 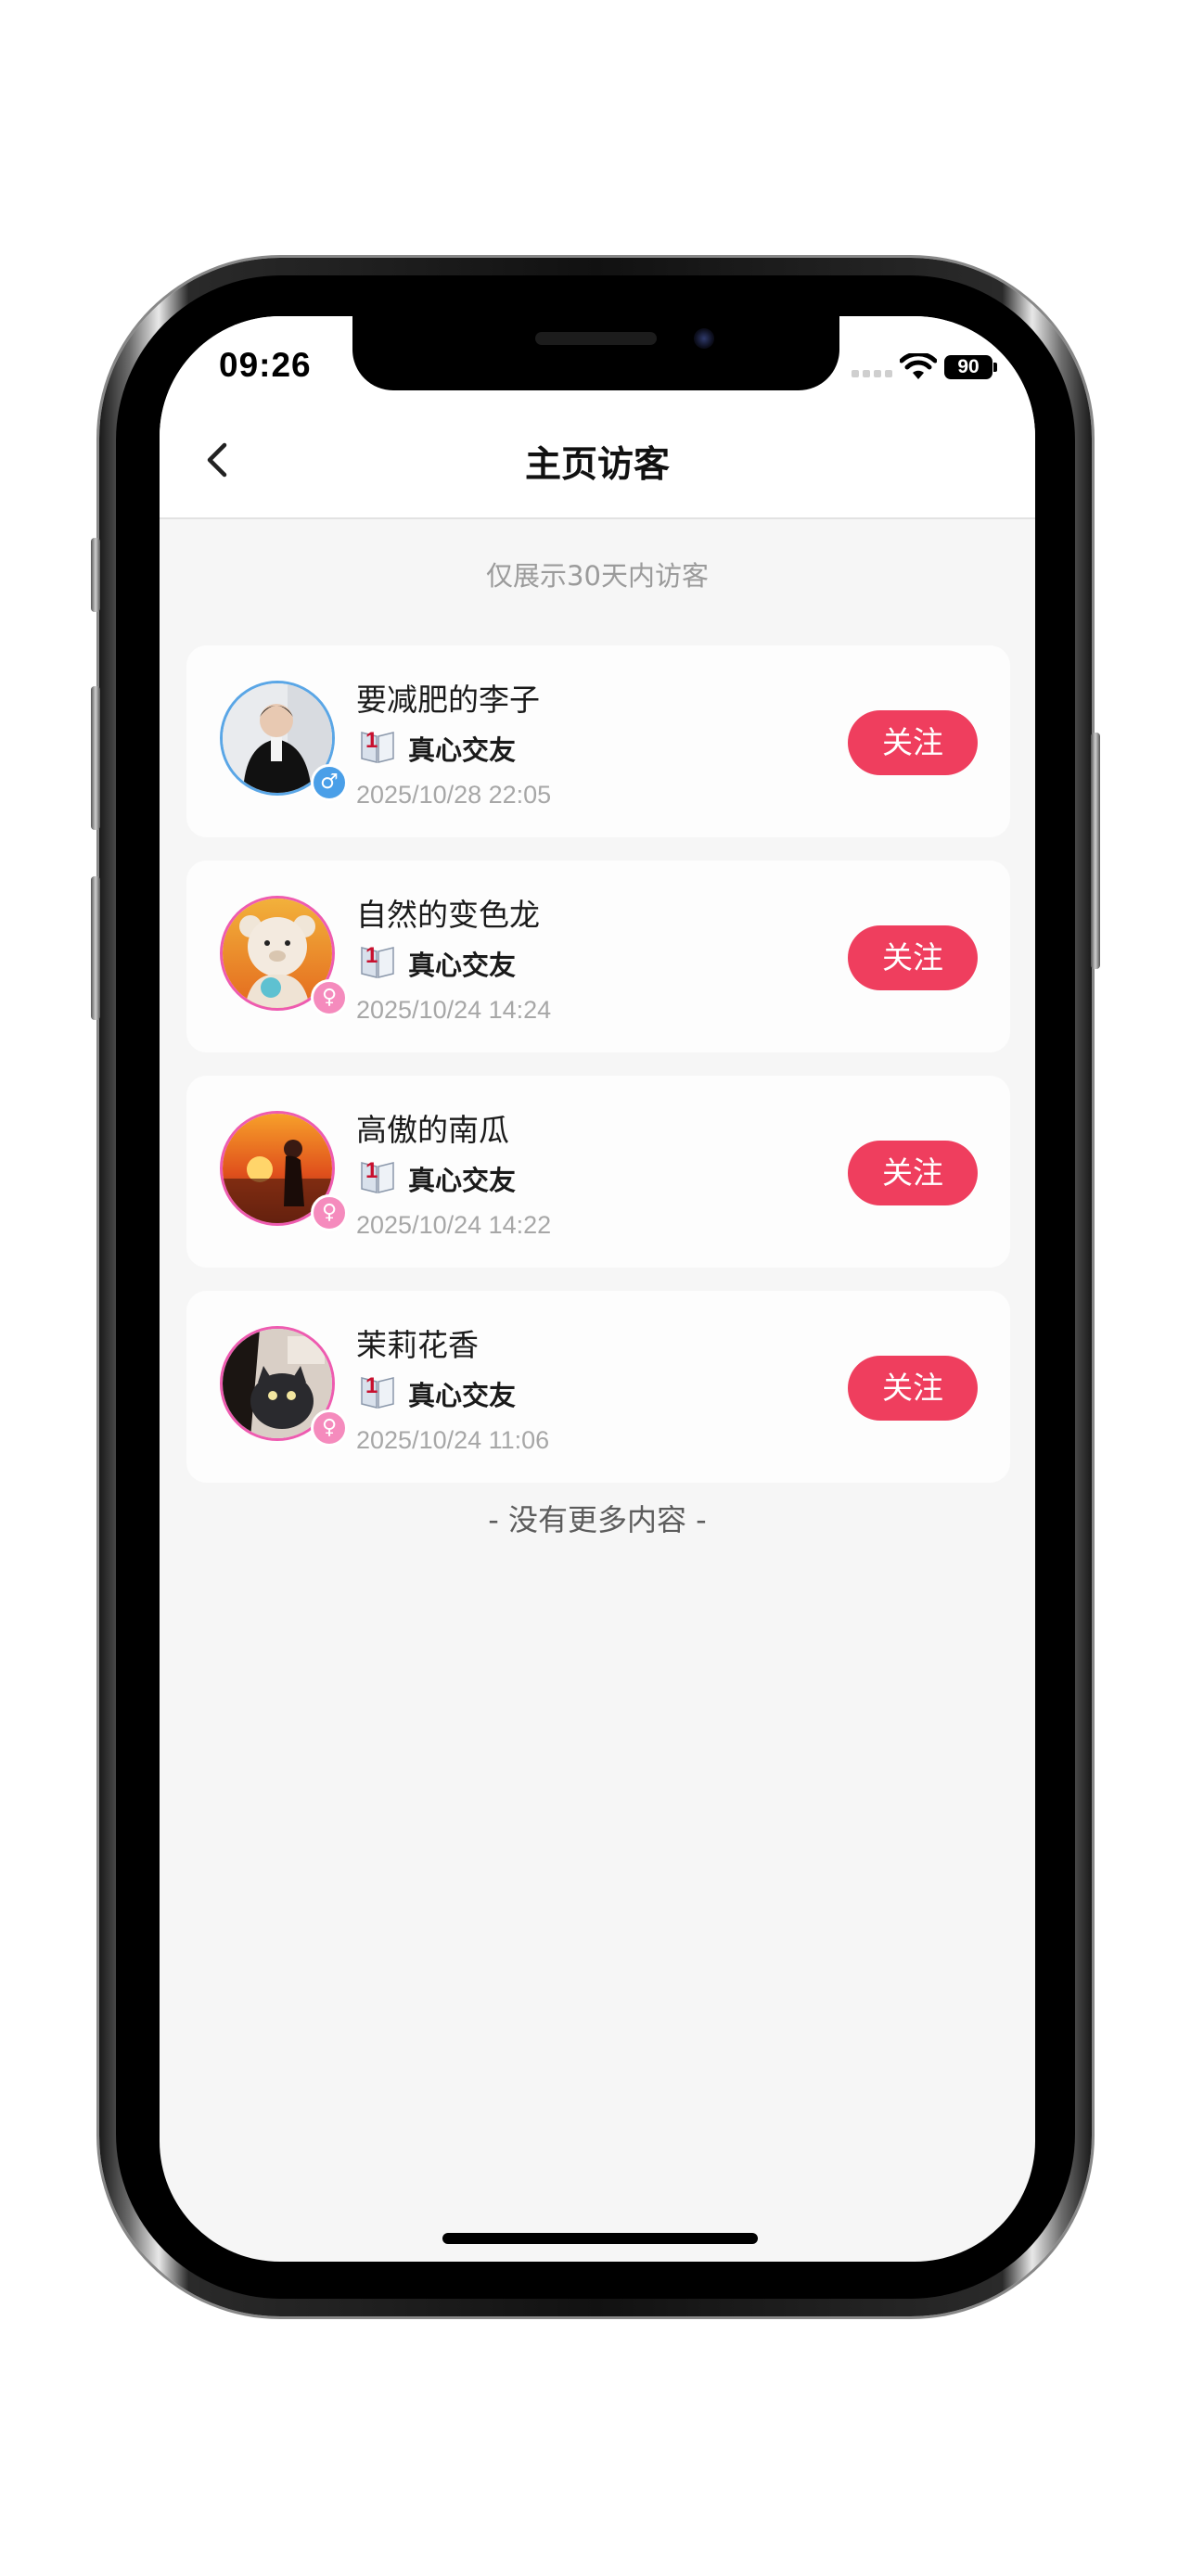 I want to click on wifi-icon, so click(x=918, y=366).